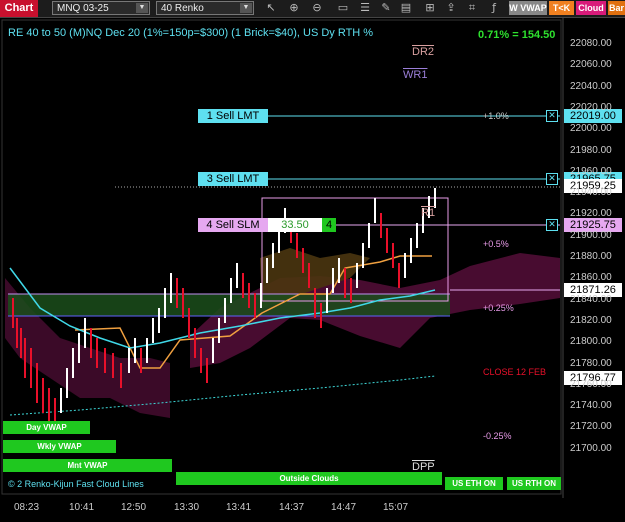  Describe the element at coordinates (472, 8) in the screenshot. I see `chart-trader-icon: ⌗` at that location.